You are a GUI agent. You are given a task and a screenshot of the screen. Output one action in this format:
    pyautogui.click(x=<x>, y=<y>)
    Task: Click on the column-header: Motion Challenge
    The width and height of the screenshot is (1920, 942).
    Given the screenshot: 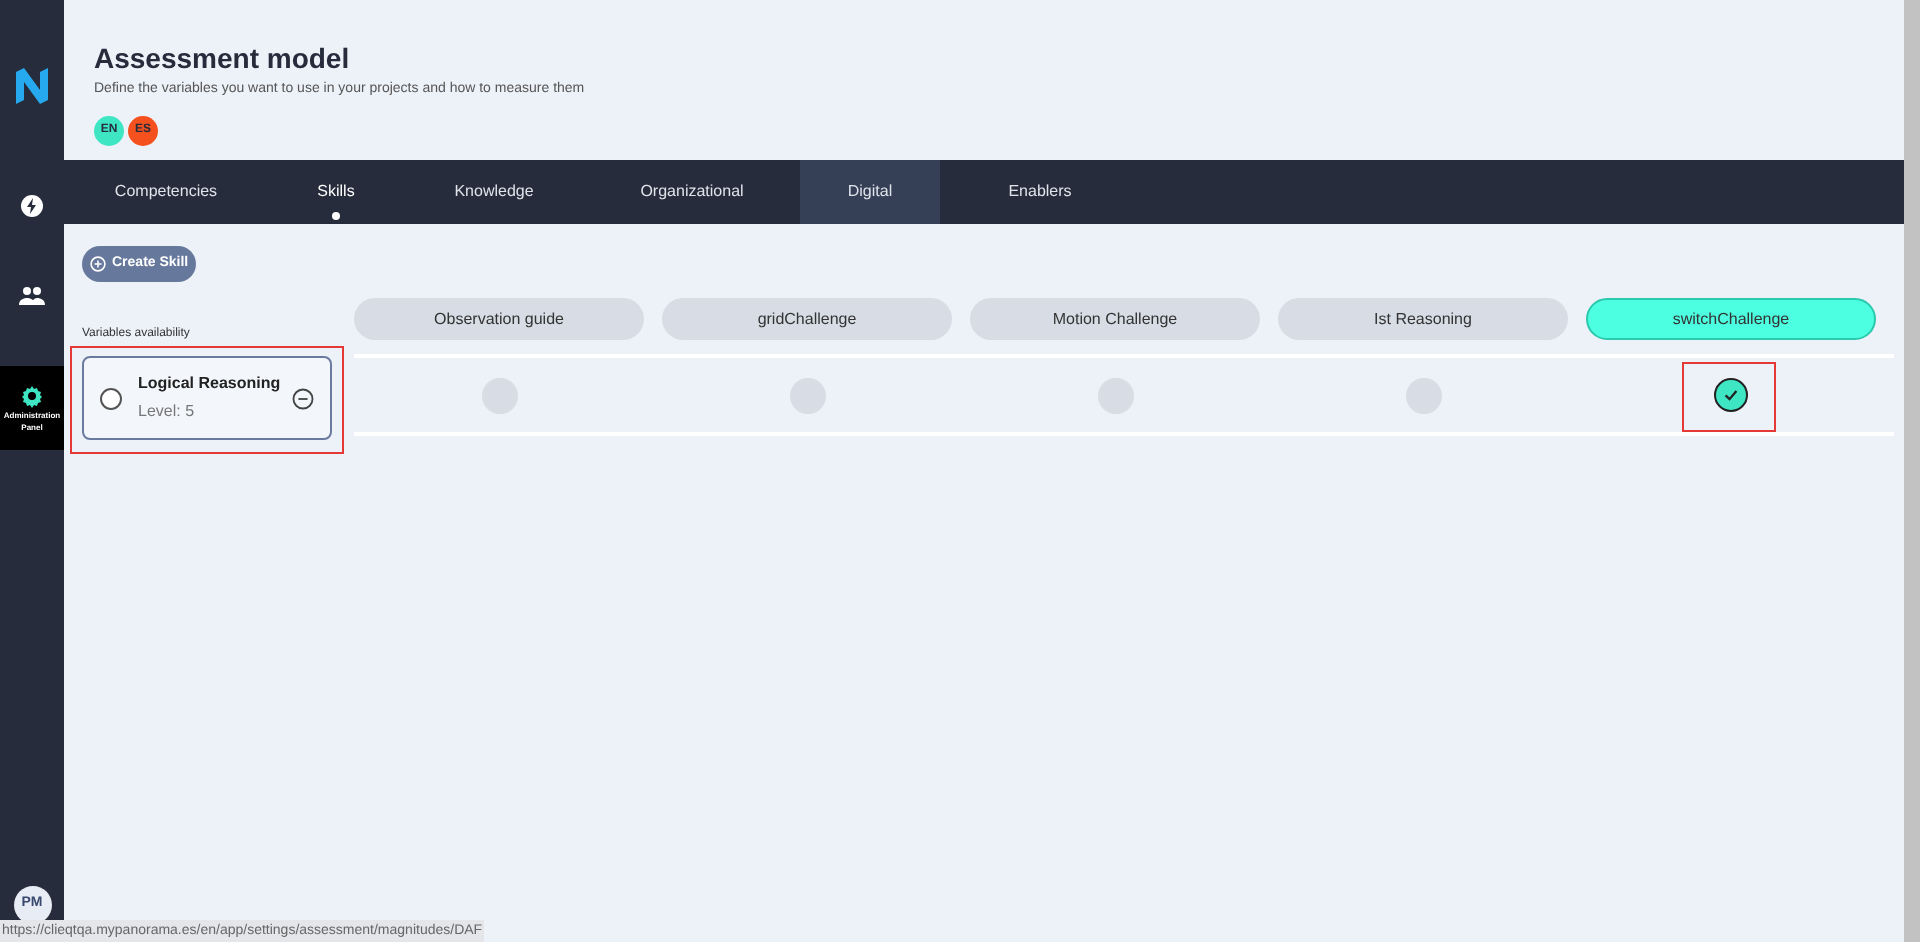 What is the action you would take?
    pyautogui.click(x=1115, y=319)
    